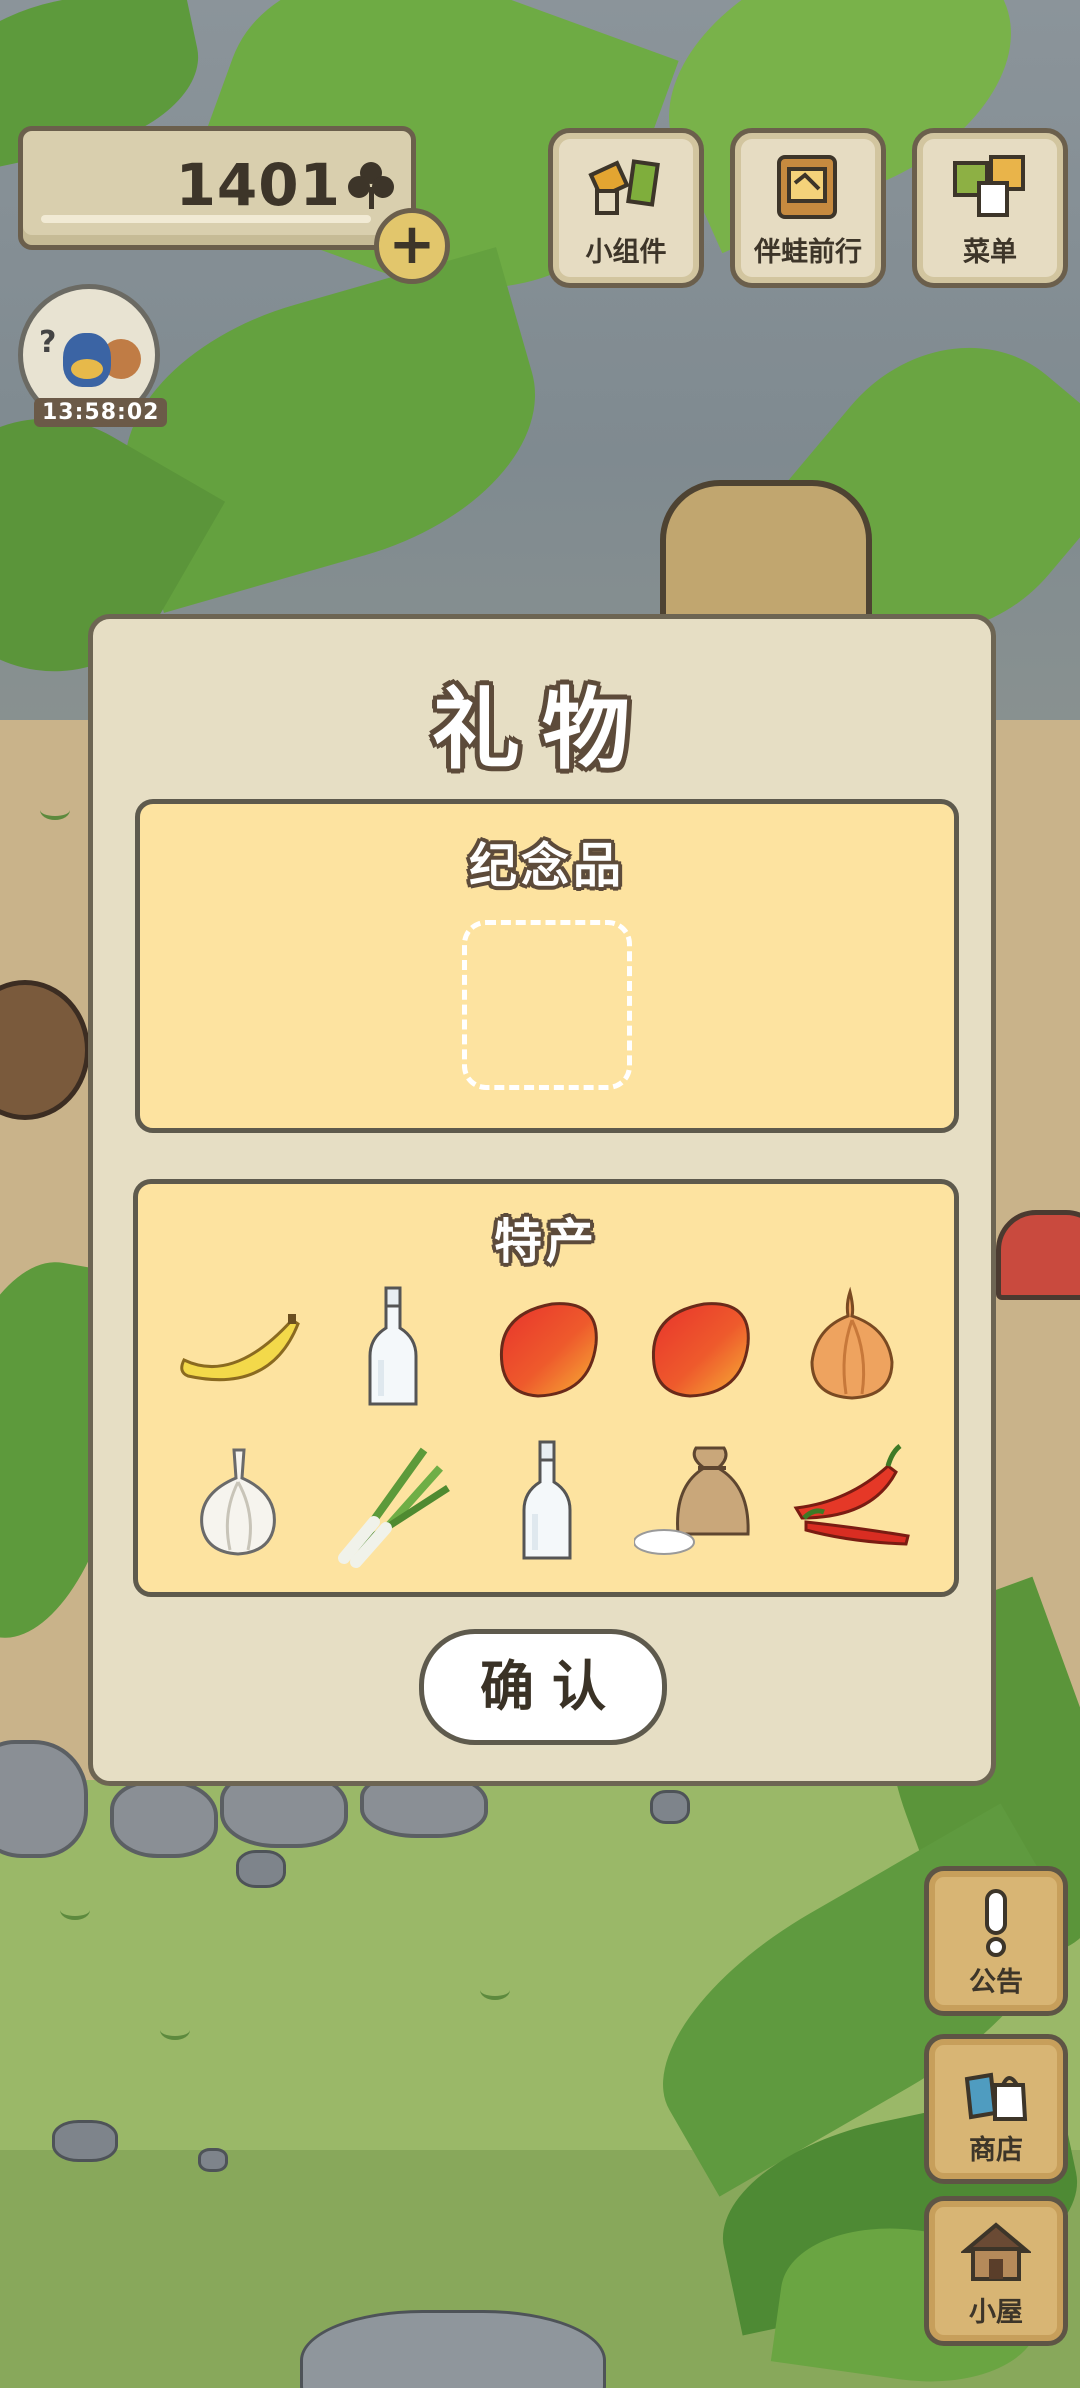  What do you see at coordinates (547, 1005) in the screenshot?
I see `souvenir-empty-slot` at bounding box center [547, 1005].